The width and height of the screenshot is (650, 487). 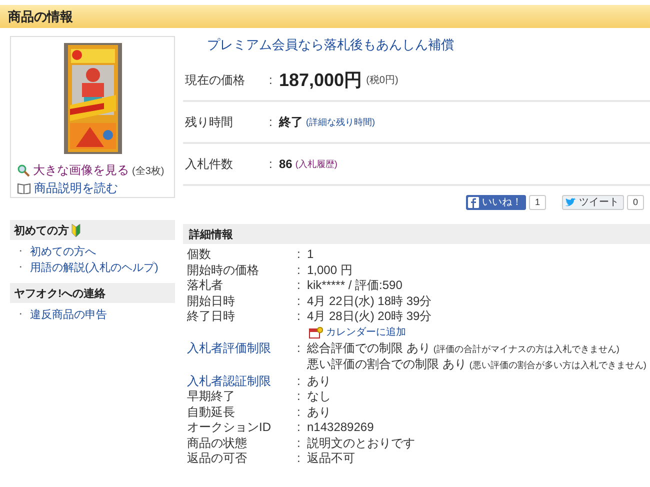 What do you see at coordinates (23, 170) in the screenshot?
I see `magnifier-icon` at bounding box center [23, 170].